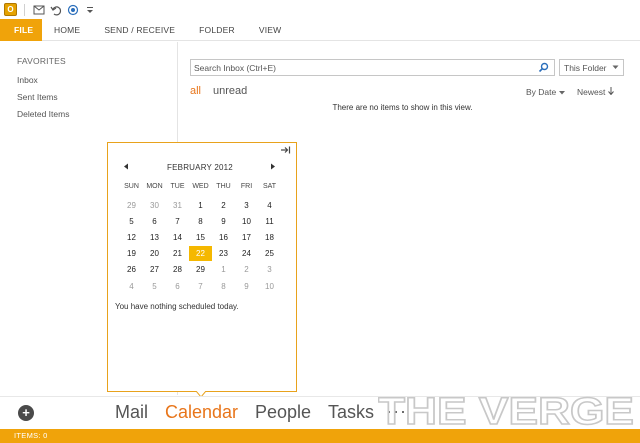 This screenshot has width=640, height=443. Describe the element at coordinates (131, 253) in the screenshot. I see `calendar-day: 19` at that location.